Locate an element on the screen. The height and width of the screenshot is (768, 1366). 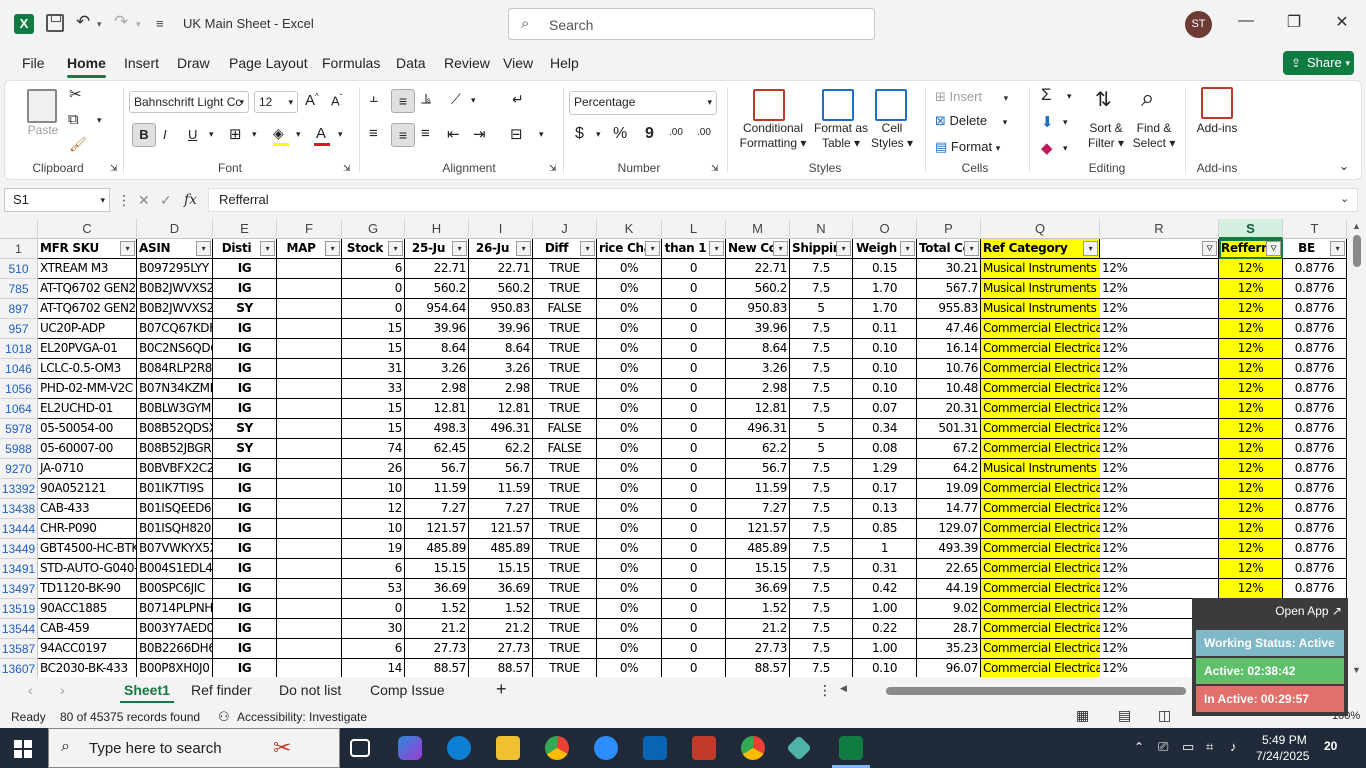
row-number: 5988 is located at coordinates (19, 449).